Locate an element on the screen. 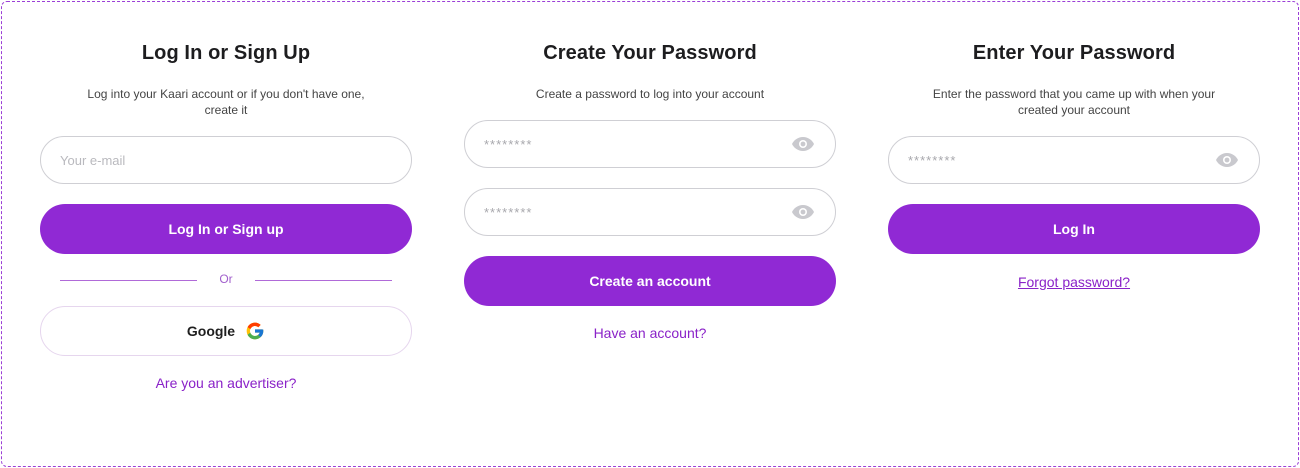 Image resolution: width=1300 pixels, height=468 pixels. advertiser-link: Are you an advertiser? is located at coordinates (226, 383).